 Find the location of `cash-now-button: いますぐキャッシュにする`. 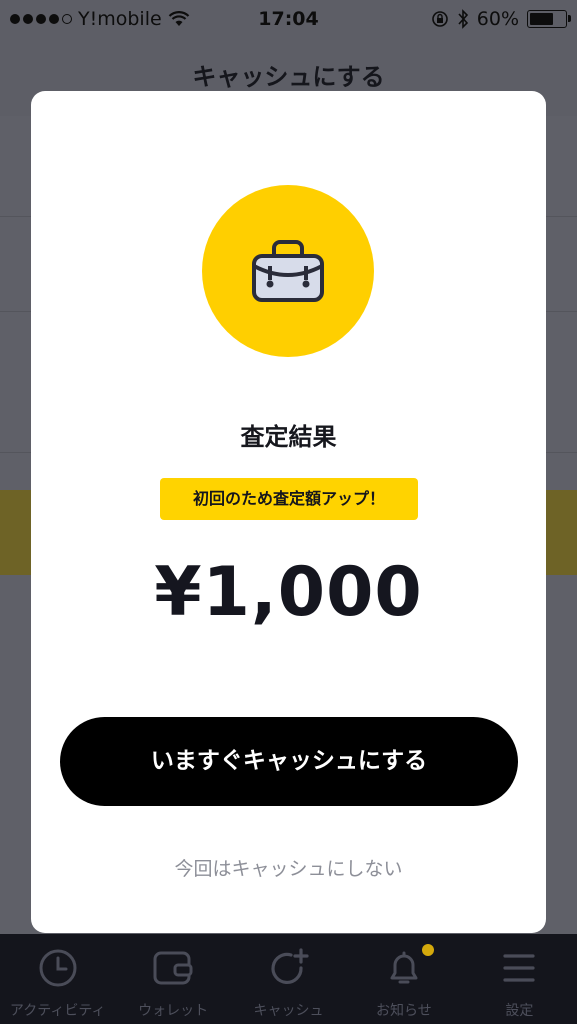

cash-now-button: いますぐキャッシュにする is located at coordinates (289, 761).